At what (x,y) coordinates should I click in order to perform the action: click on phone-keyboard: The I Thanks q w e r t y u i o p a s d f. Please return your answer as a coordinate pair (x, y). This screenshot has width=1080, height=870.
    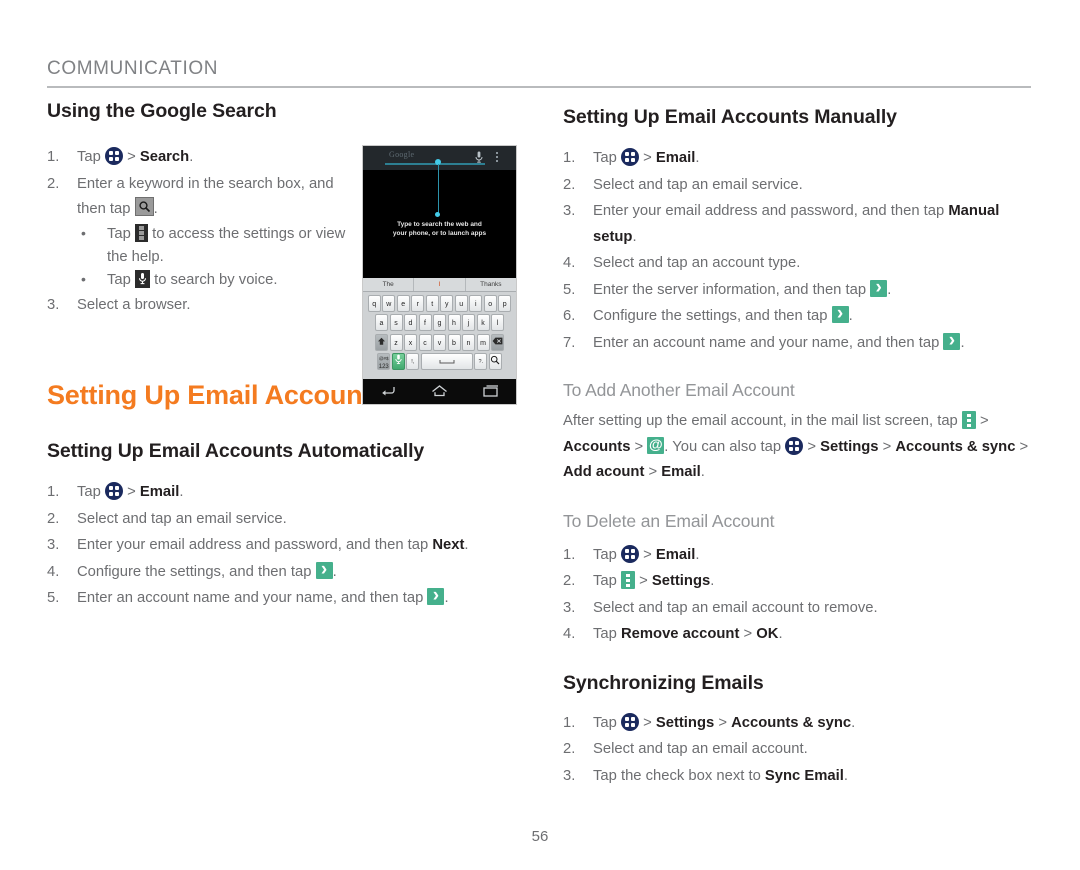
    Looking at the image, I should click on (439, 328).